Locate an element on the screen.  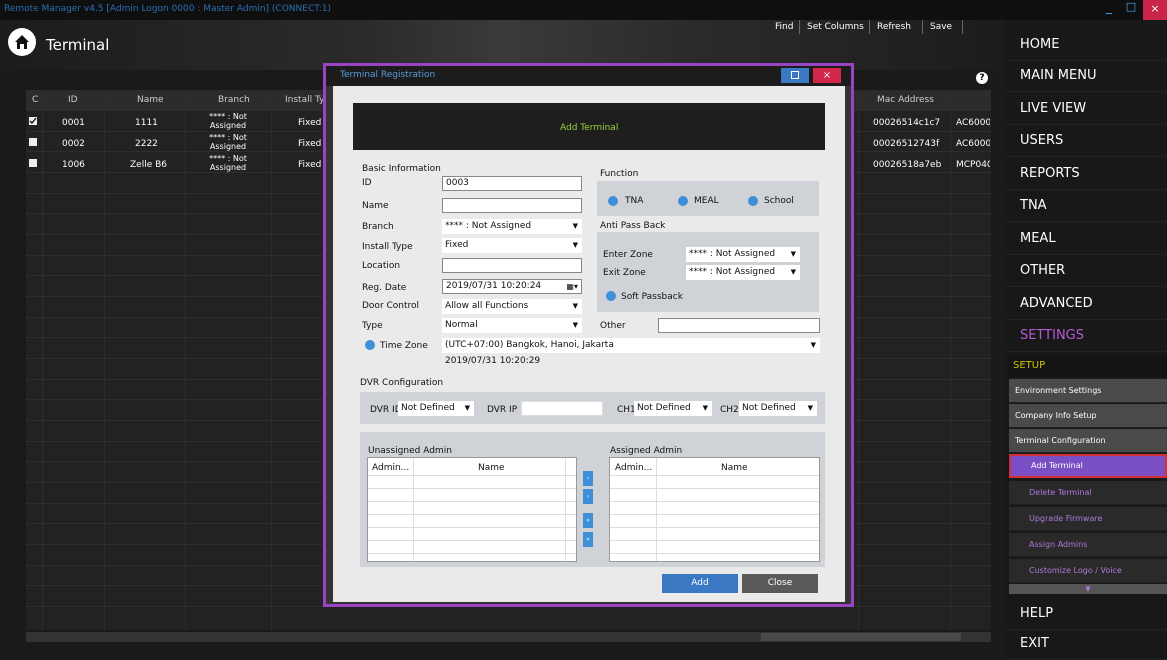
close-button: Close is located at coordinates (780, 583).